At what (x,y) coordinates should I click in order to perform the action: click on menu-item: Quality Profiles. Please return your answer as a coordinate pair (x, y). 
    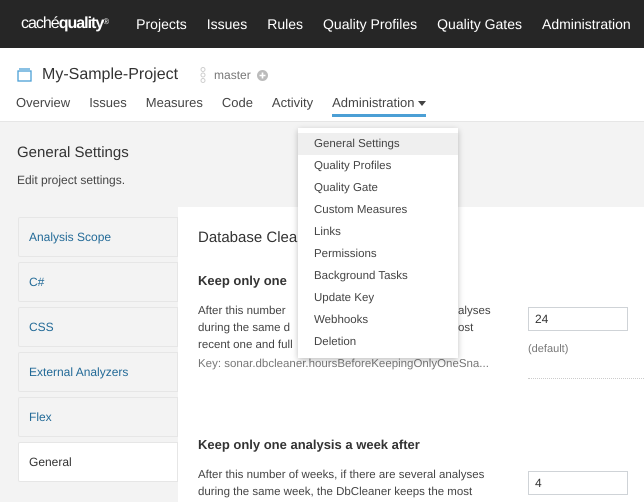
    Looking at the image, I should click on (378, 166).